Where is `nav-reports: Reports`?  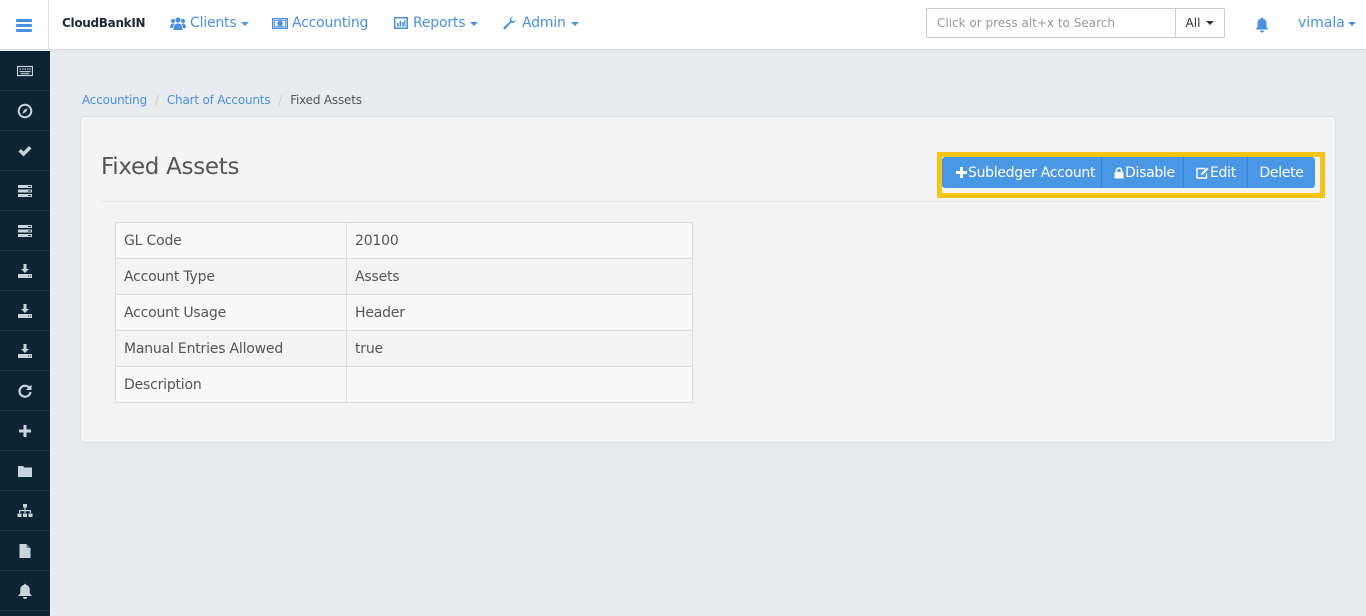 nav-reports: Reports is located at coordinates (436, 23).